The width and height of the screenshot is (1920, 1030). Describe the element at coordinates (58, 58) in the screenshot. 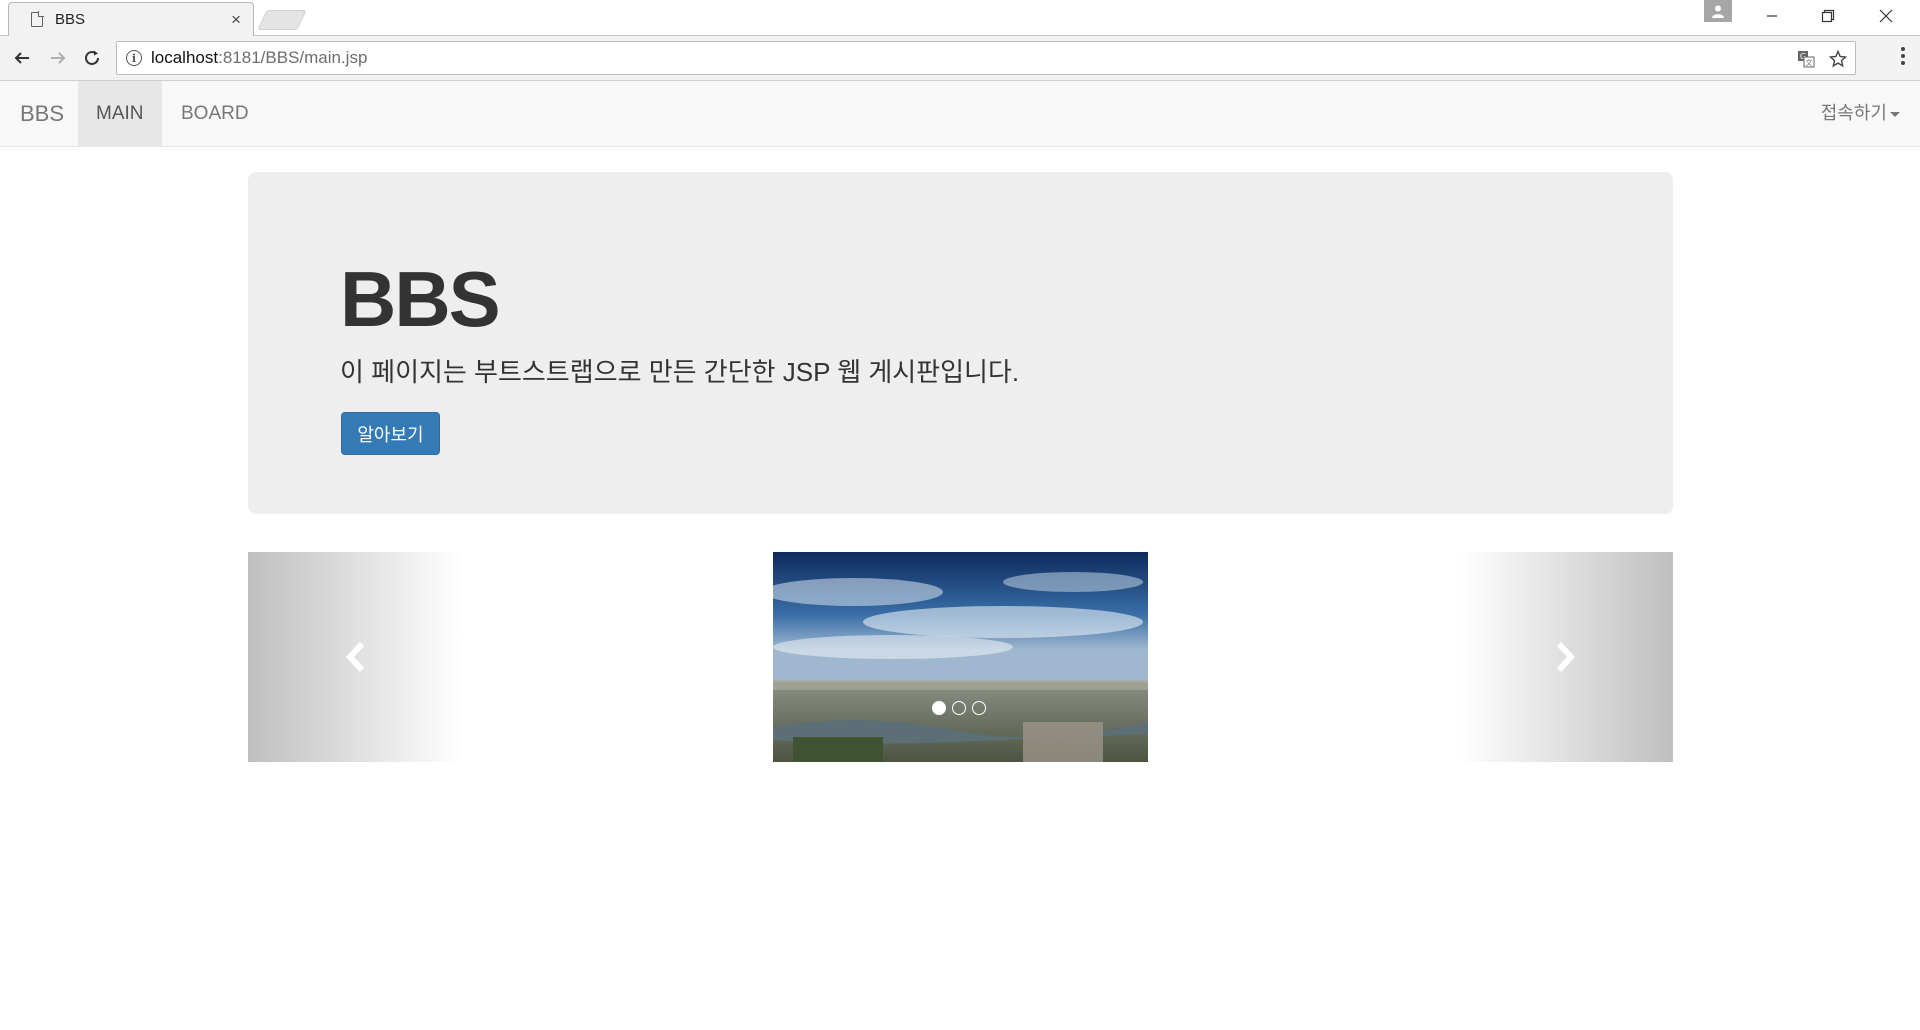

I see `forward-arrow-icon` at that location.